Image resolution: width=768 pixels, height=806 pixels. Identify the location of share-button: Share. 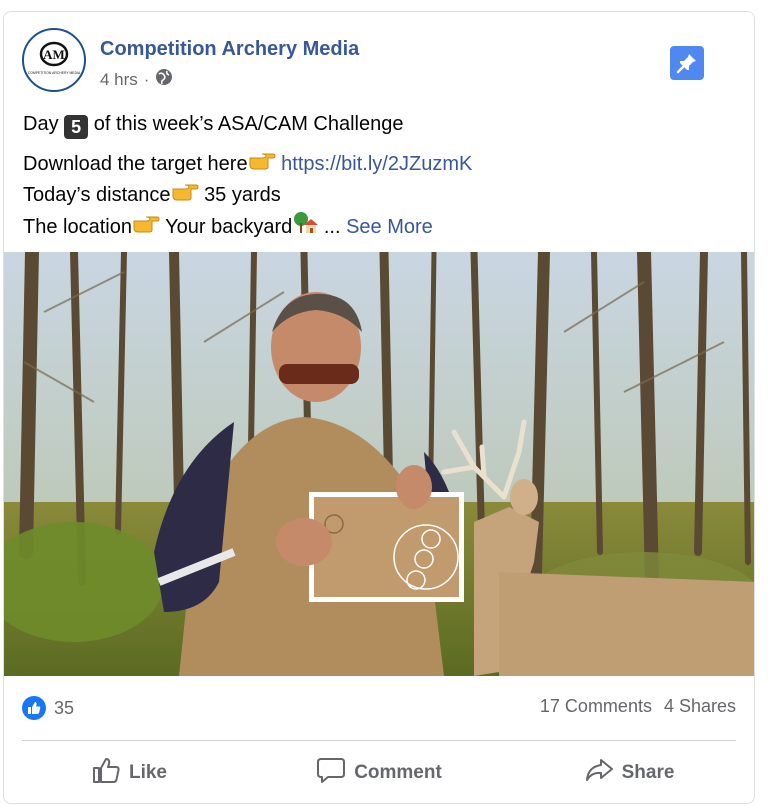
(629, 773).